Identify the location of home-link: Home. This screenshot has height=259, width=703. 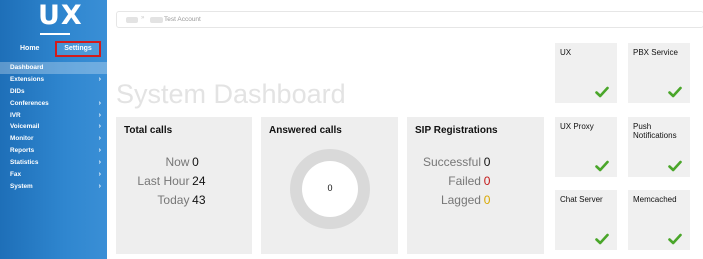
(29, 48).